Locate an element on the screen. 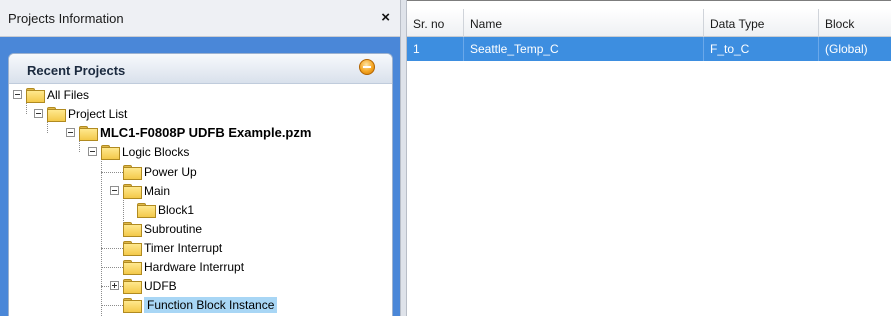 The height and width of the screenshot is (316, 891). tree-item-all-files: All Files is located at coordinates (51, 94).